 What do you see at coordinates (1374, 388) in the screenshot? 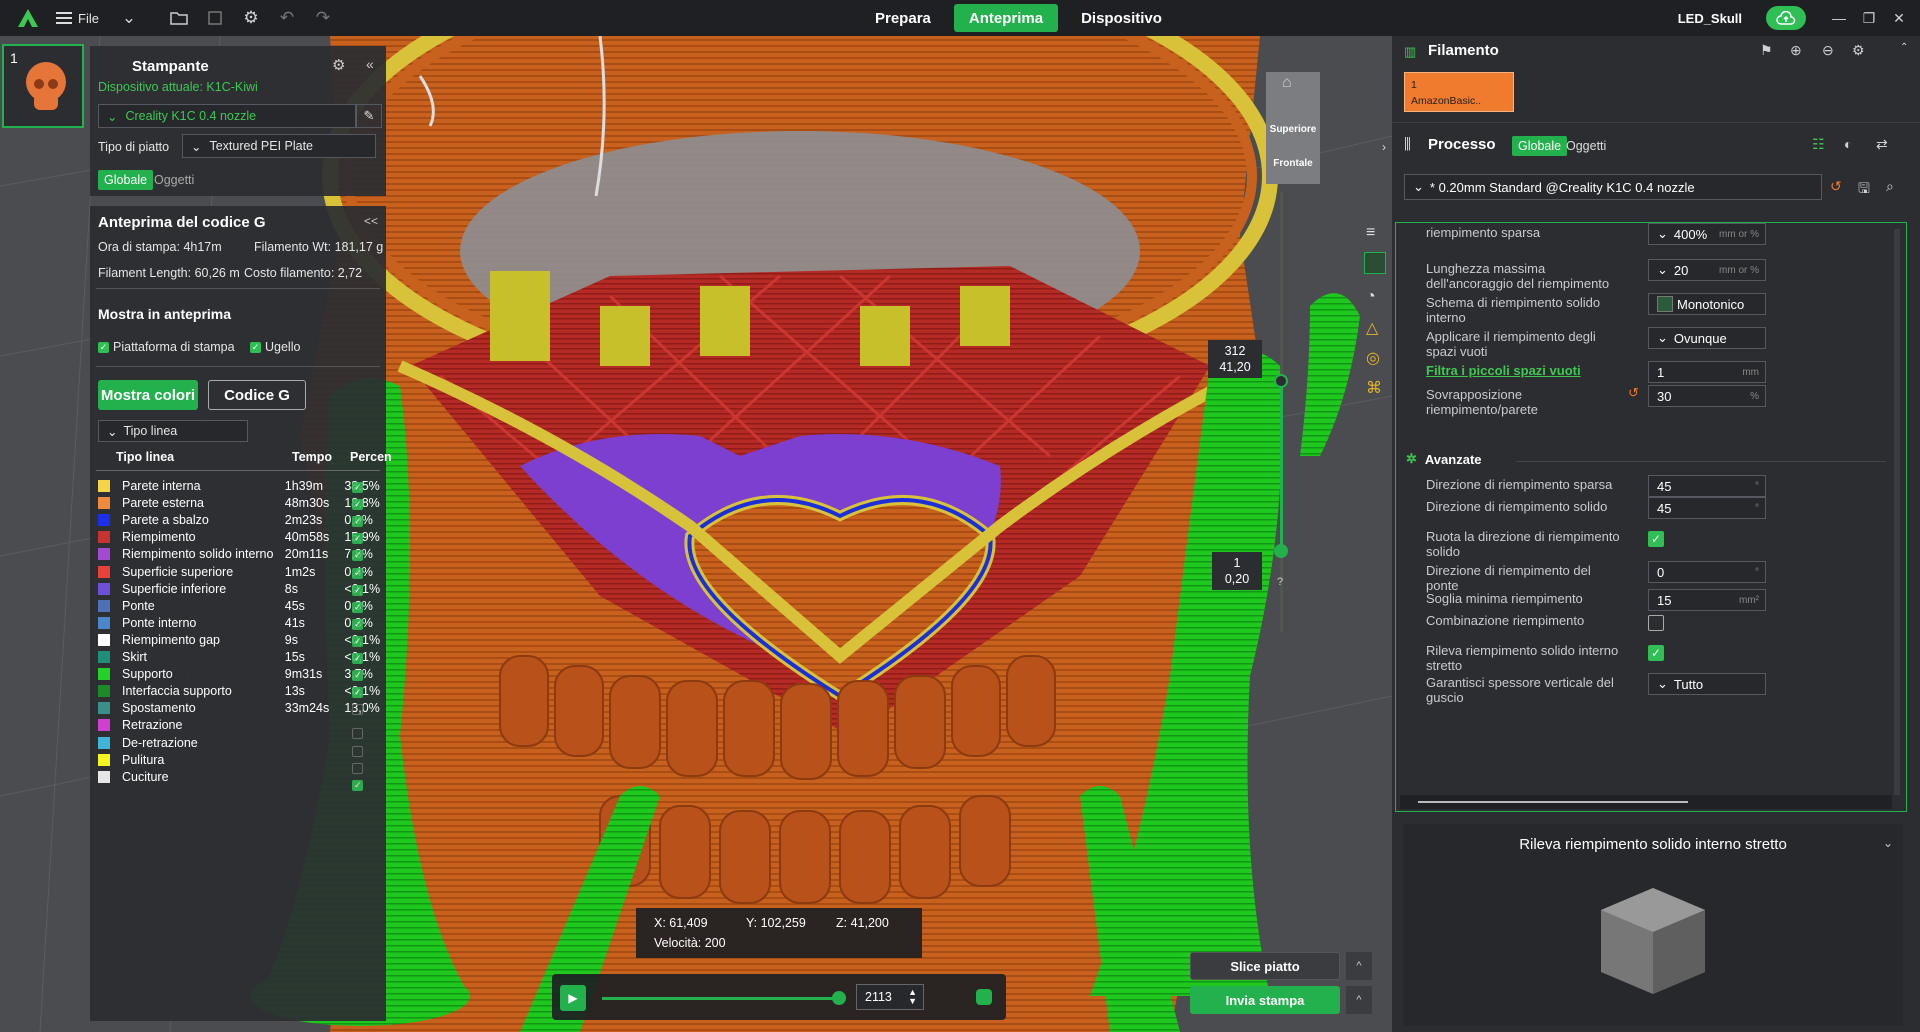
I see `assembly-icon: ⌘` at bounding box center [1374, 388].